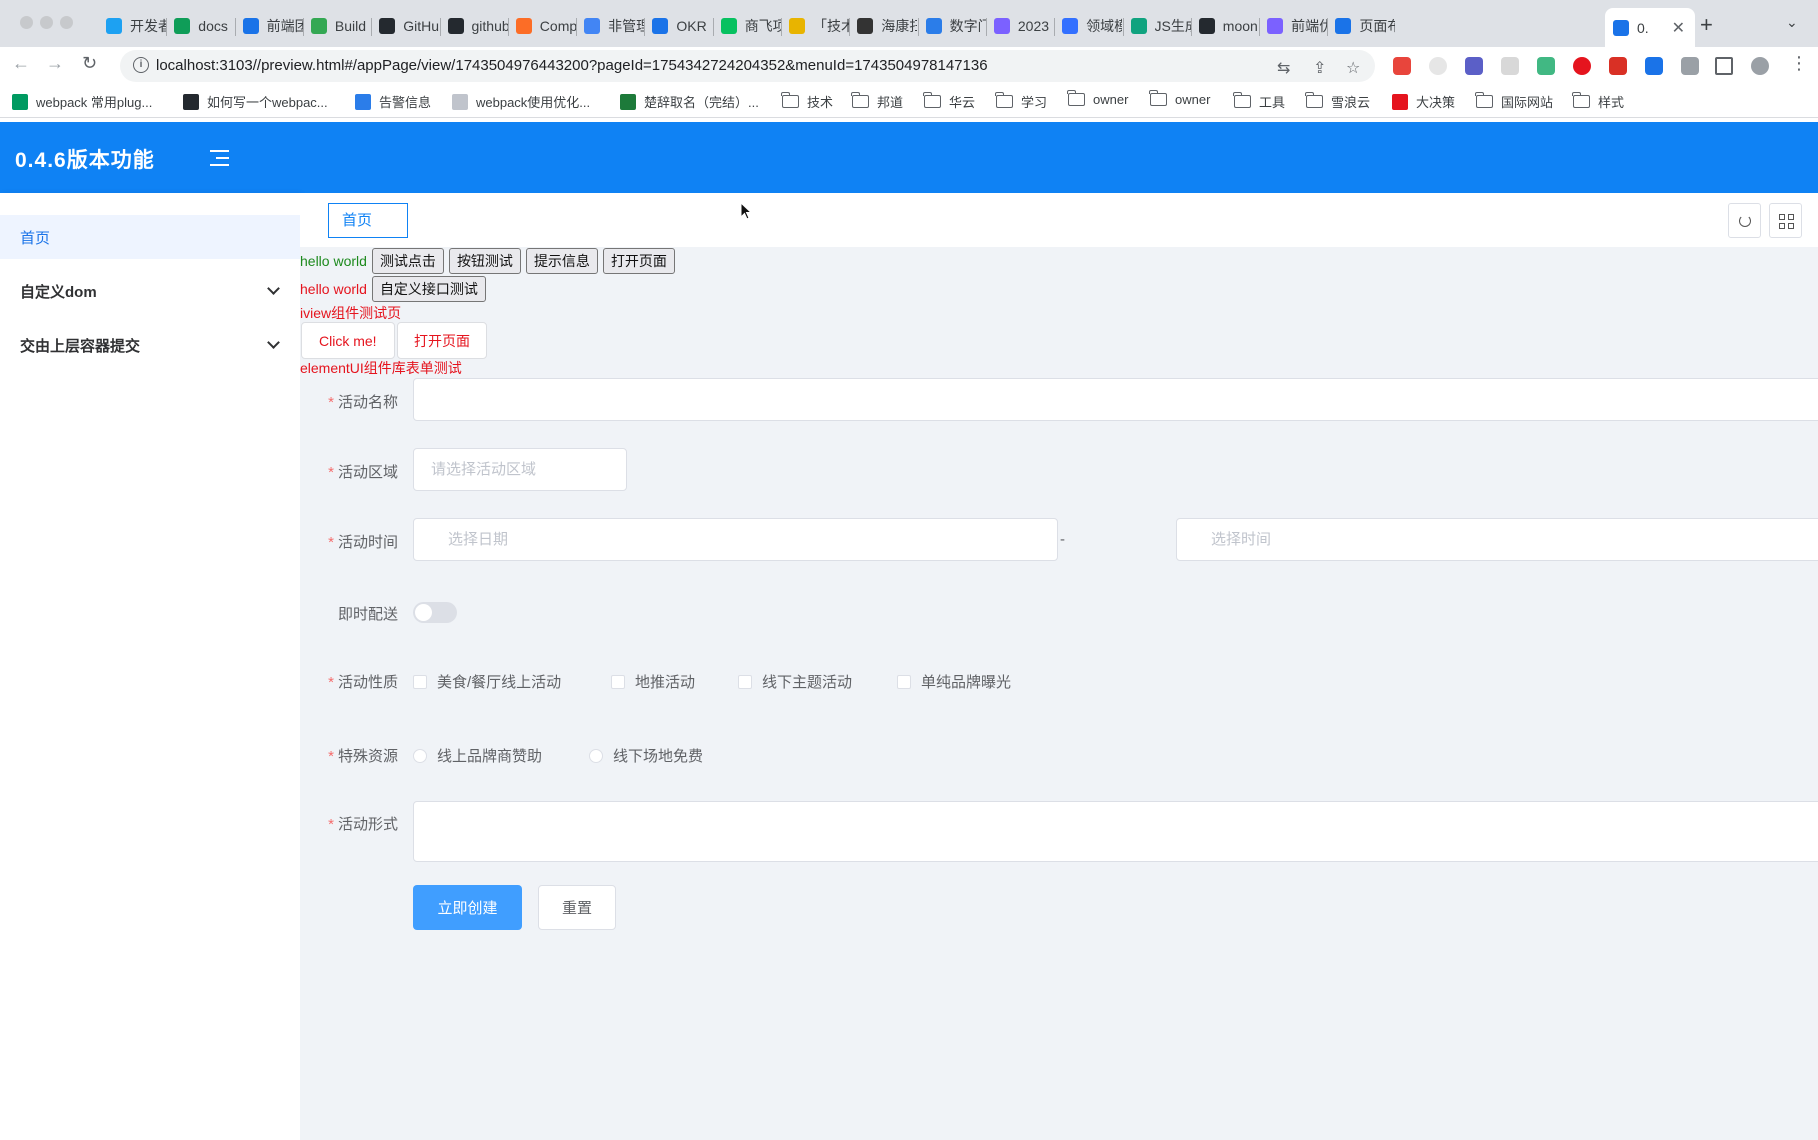 The width and height of the screenshot is (1818, 1140). I want to click on element-title: elementUI组件库表单测试, so click(381, 368).